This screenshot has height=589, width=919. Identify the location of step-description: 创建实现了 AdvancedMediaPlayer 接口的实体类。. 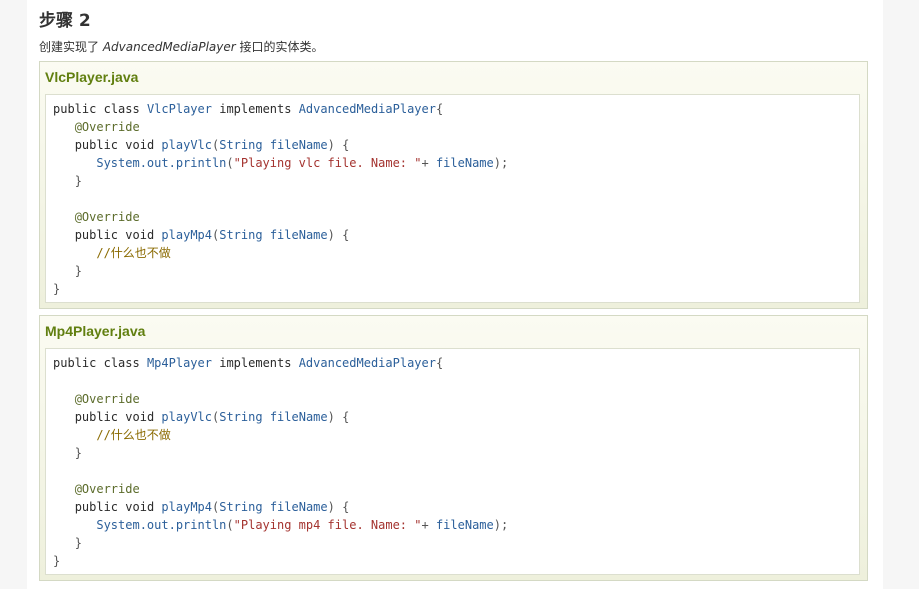
(181, 46).